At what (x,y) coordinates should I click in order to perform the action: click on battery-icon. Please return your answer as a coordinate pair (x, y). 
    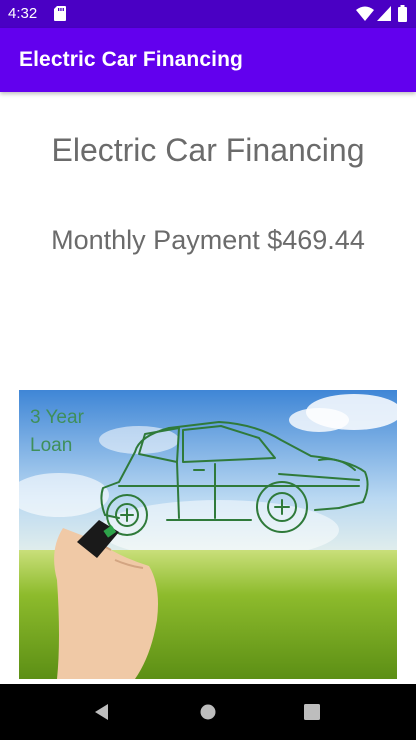
    Looking at the image, I should click on (402, 13).